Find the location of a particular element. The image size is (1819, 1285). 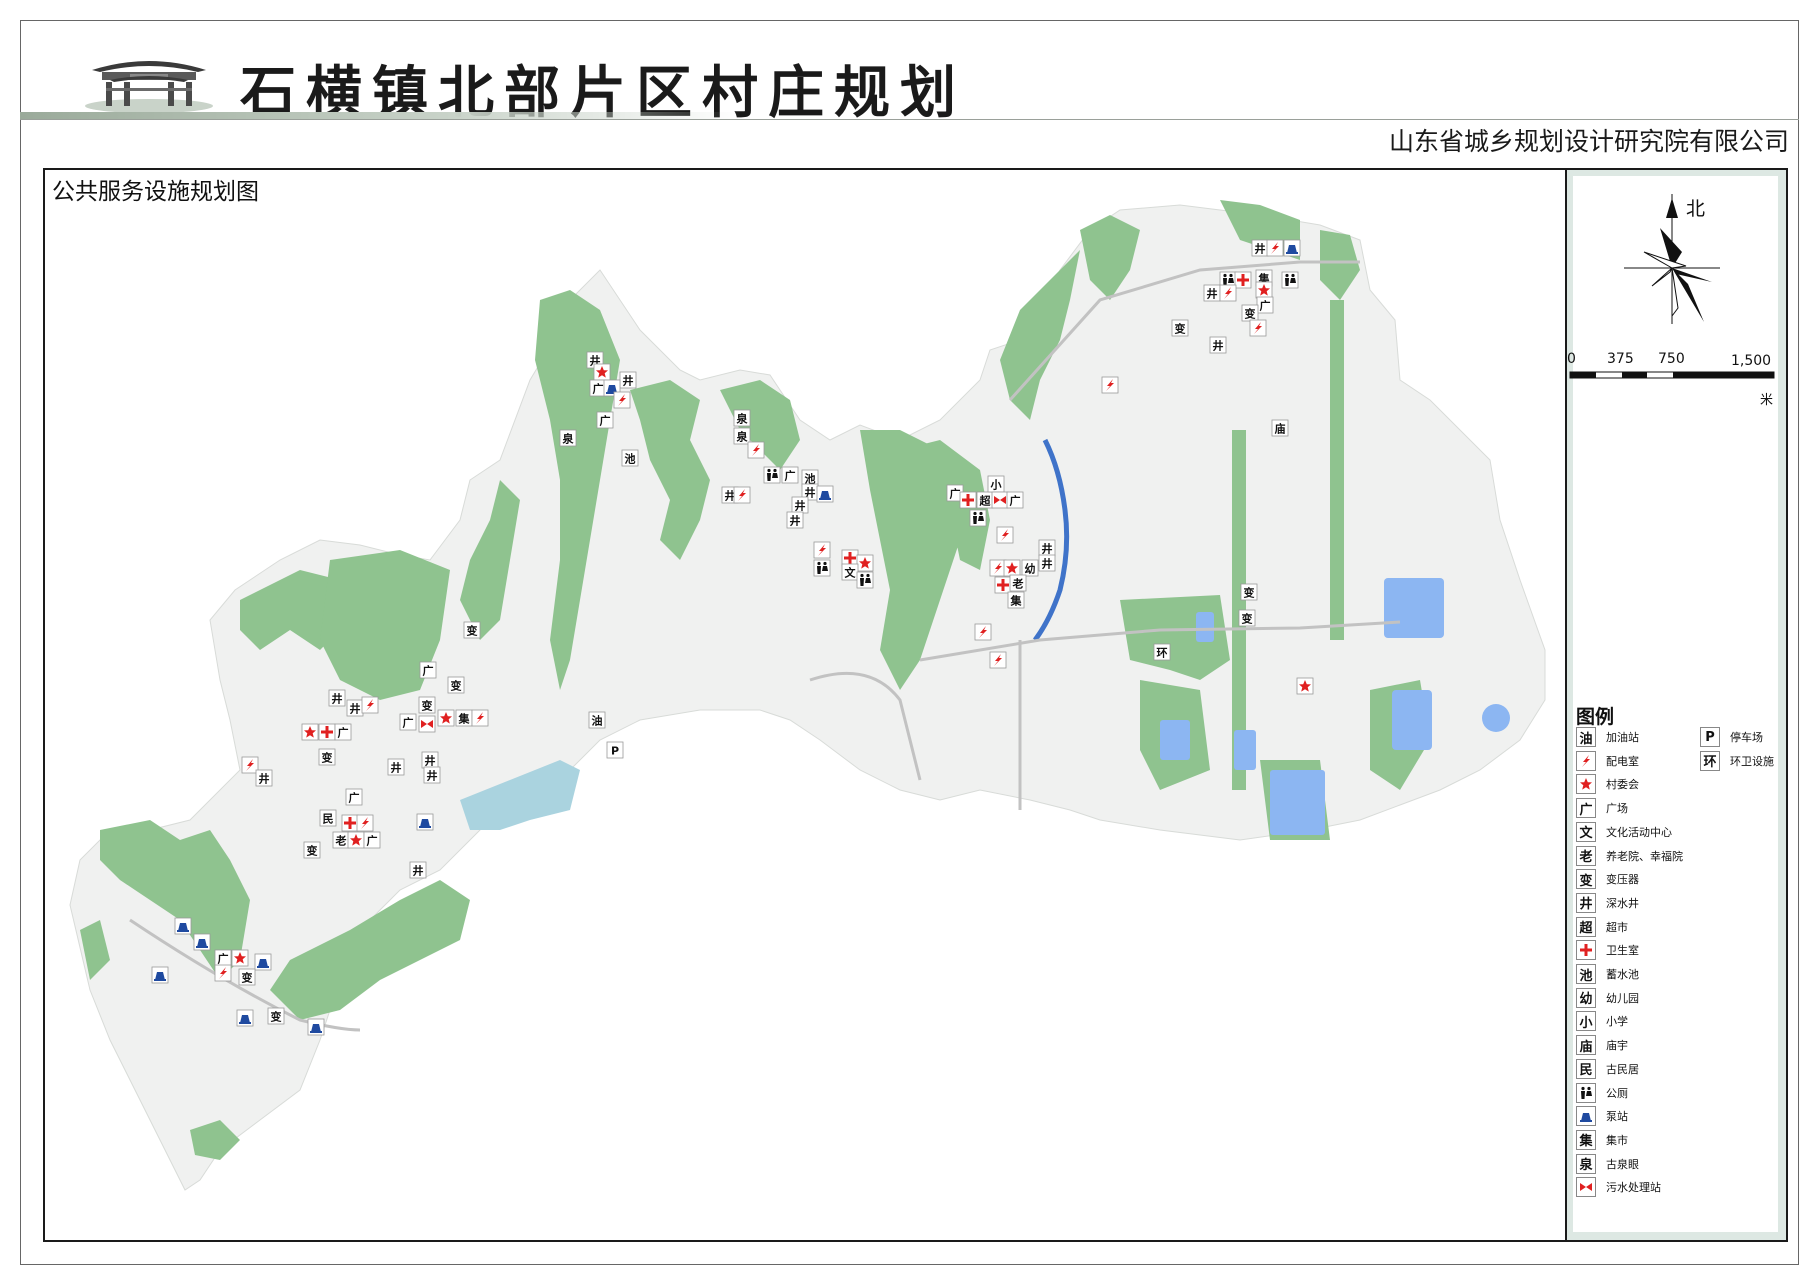

legend-item-power: 配电室 is located at coordinates (1607, 761).